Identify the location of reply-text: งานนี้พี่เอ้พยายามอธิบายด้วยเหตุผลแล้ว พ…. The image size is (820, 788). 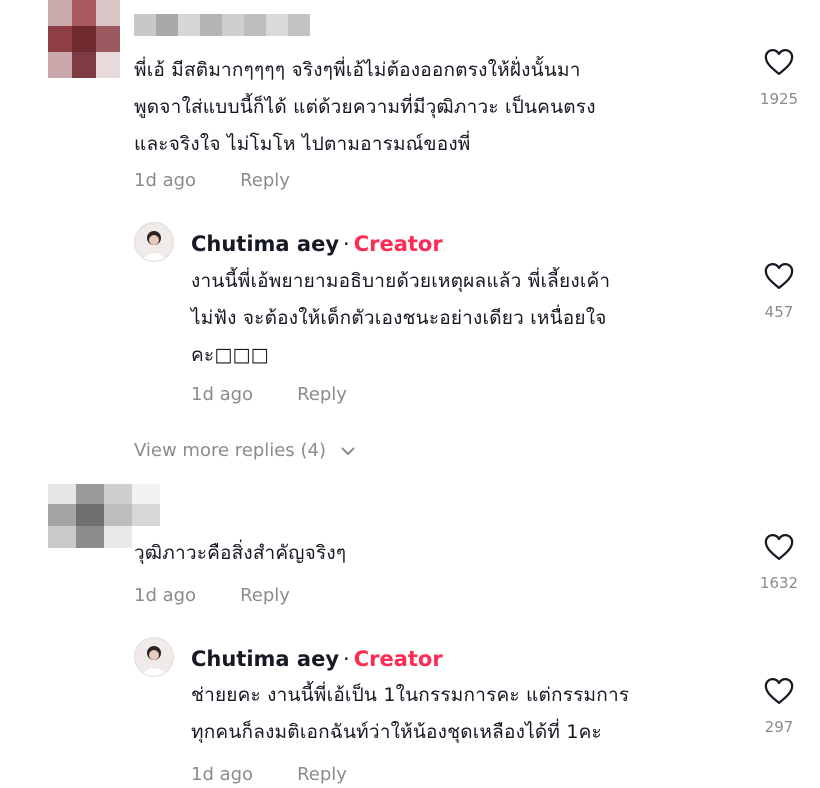
(401, 318).